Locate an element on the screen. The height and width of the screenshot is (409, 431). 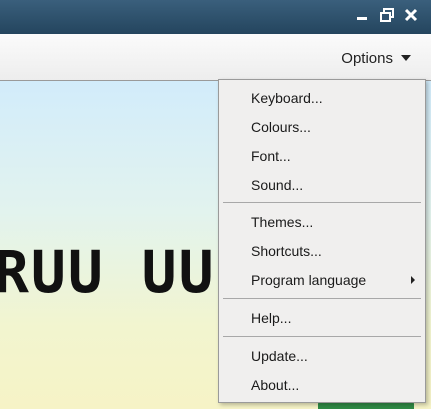
minimize-button is located at coordinates (362, 15).